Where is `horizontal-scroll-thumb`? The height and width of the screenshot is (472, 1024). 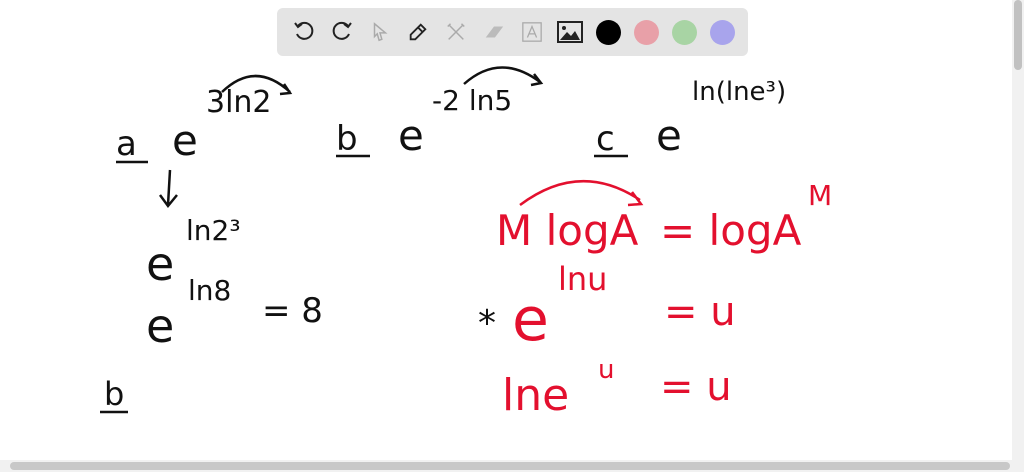 horizontal-scroll-thumb is located at coordinates (510, 466).